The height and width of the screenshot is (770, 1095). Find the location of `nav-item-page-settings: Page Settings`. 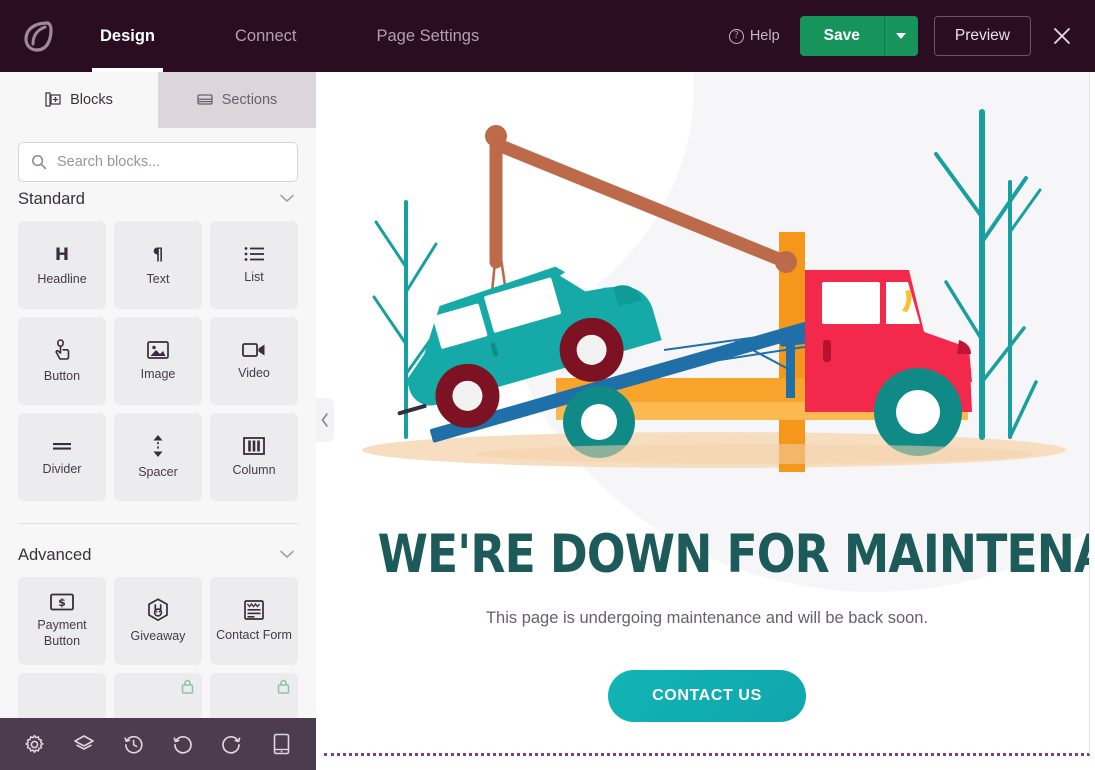

nav-item-page-settings: Page Settings is located at coordinates (427, 36).